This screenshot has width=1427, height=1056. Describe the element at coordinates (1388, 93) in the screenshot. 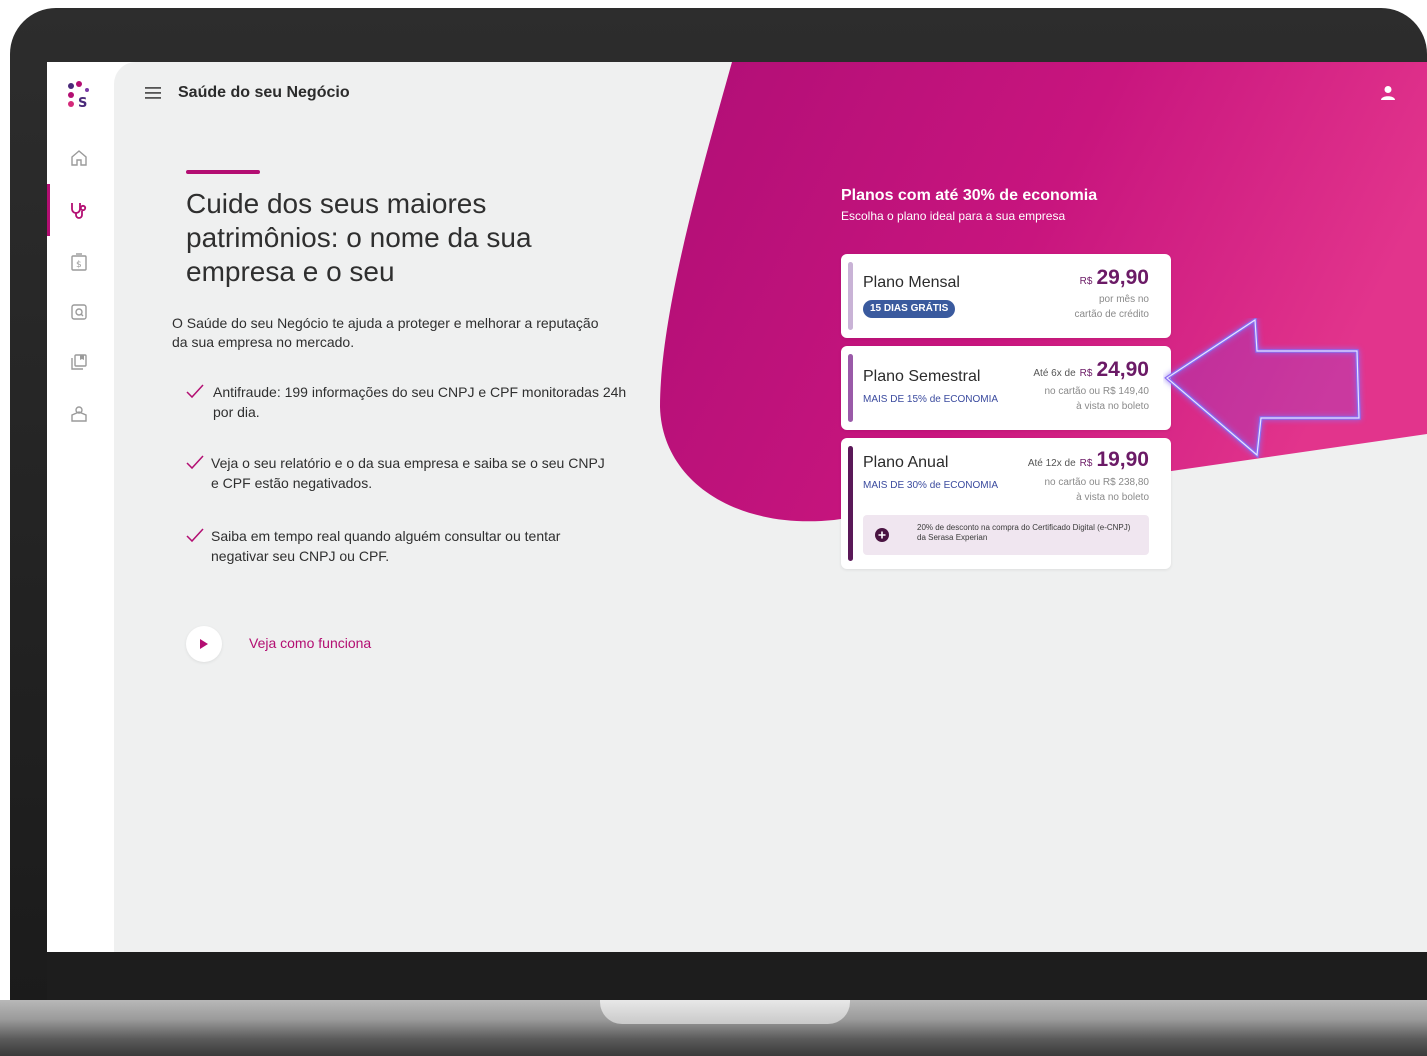

I see `user-icon` at that location.